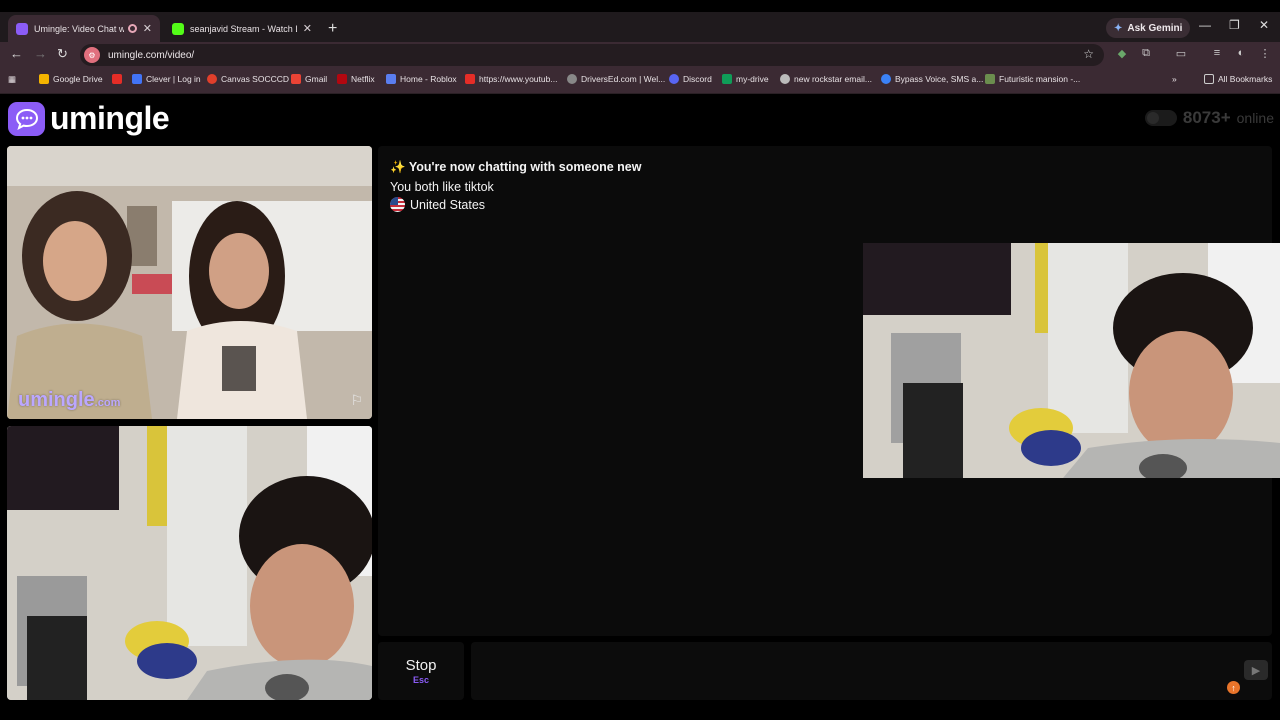 The height and width of the screenshot is (720, 1280). Describe the element at coordinates (132, 28) in the screenshot. I see `recording-icon` at that location.